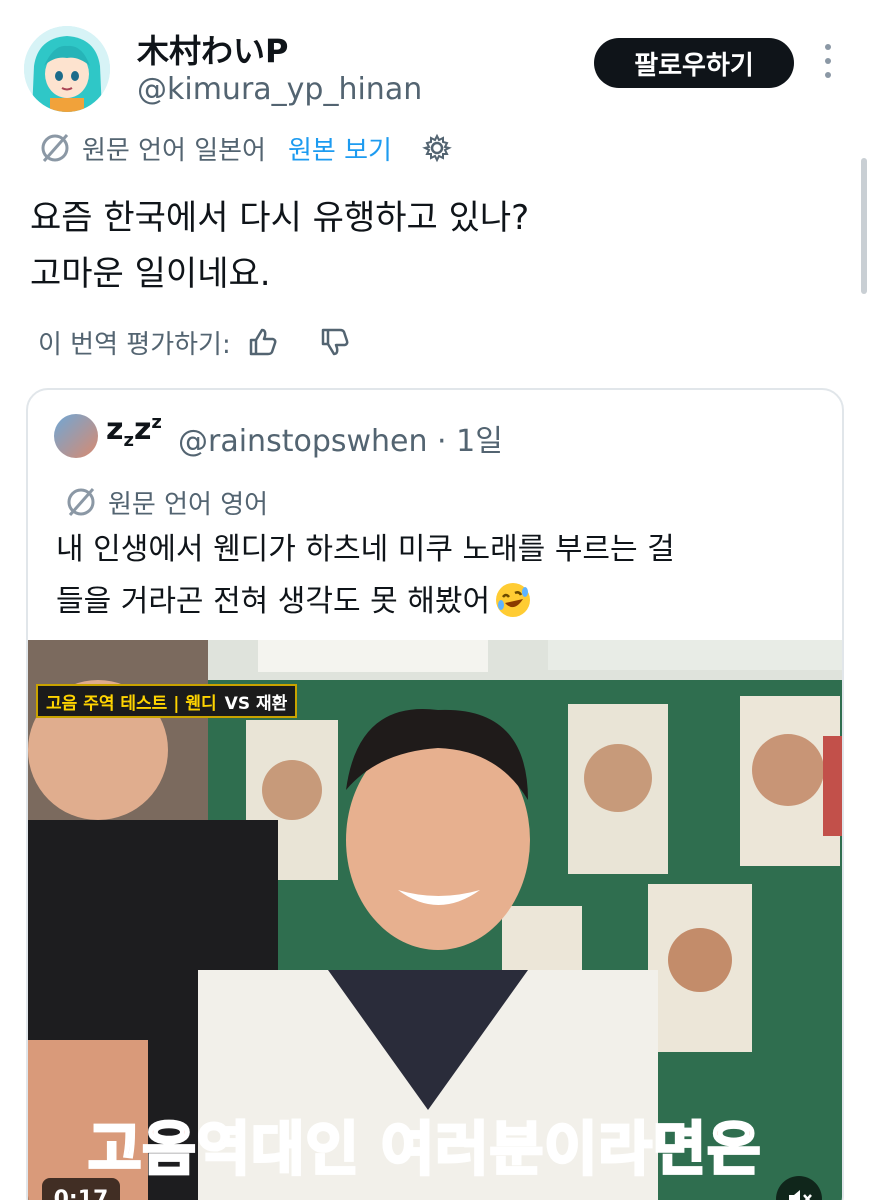 The image size is (870, 1200). What do you see at coordinates (167, 701) in the screenshot?
I see `video-top-caption: 고음 주역 테스트 | 웬디 VS 재환` at bounding box center [167, 701].